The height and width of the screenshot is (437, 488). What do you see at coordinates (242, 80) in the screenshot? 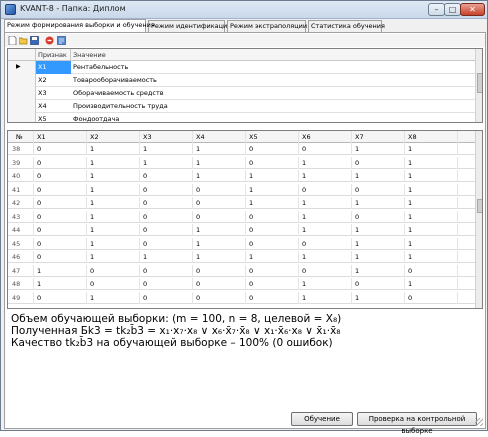
I see `list-item: X2 Товарооборачиваемость` at bounding box center [242, 80].